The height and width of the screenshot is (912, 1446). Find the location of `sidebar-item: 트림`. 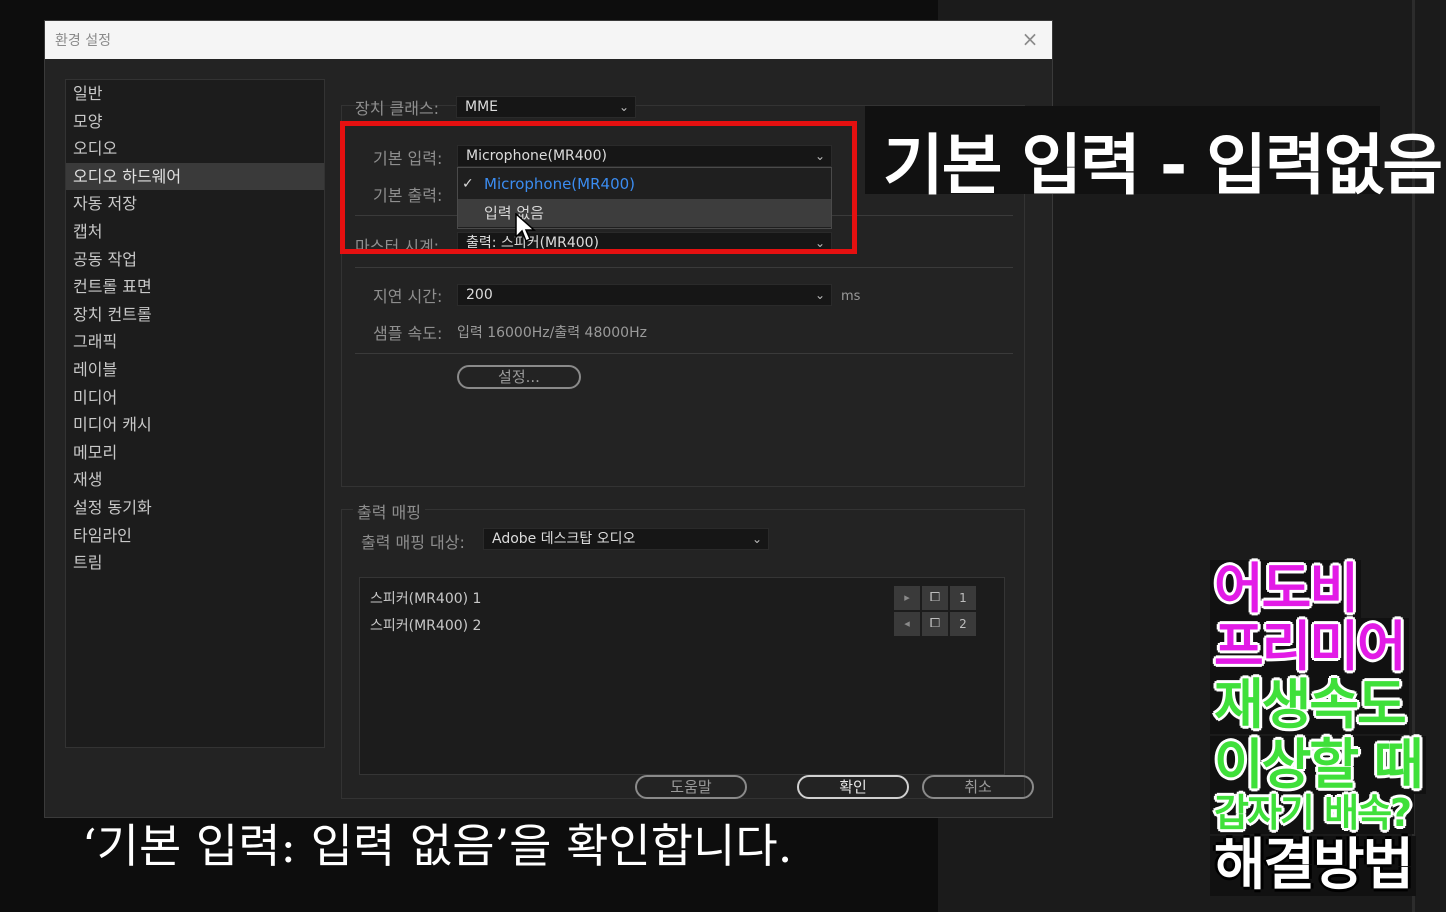

sidebar-item: 트림 is located at coordinates (195, 563).